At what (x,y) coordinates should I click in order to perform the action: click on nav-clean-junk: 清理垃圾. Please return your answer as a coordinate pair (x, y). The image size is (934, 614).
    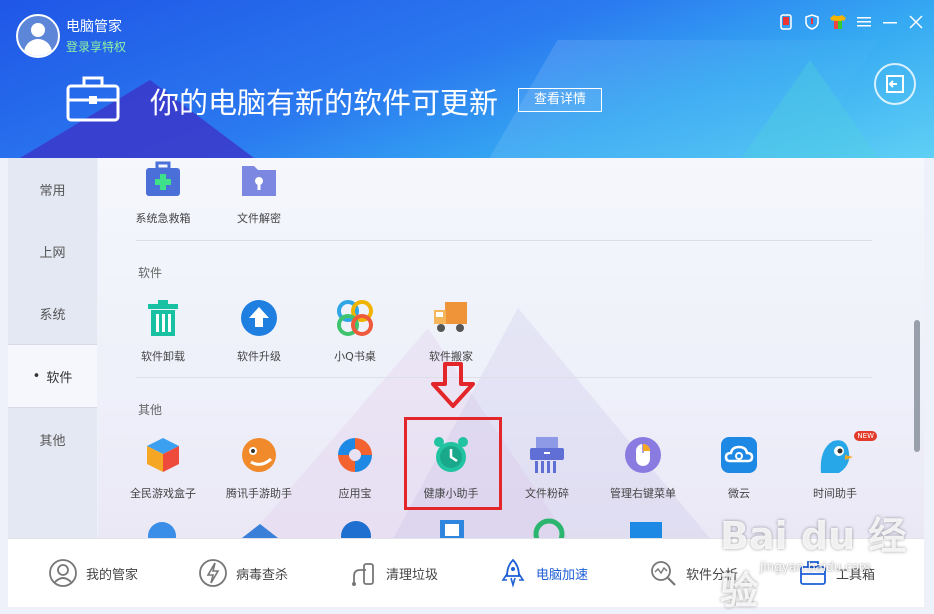
    Looking at the image, I should click on (408, 573).